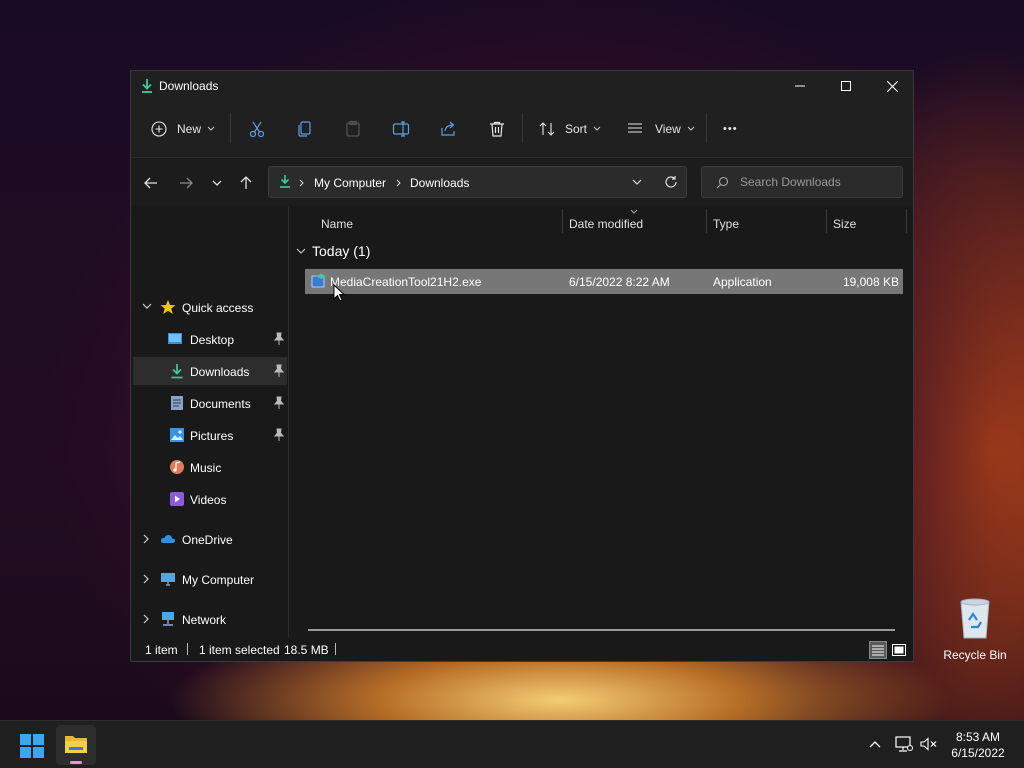  I want to click on back-button, so click(151, 183).